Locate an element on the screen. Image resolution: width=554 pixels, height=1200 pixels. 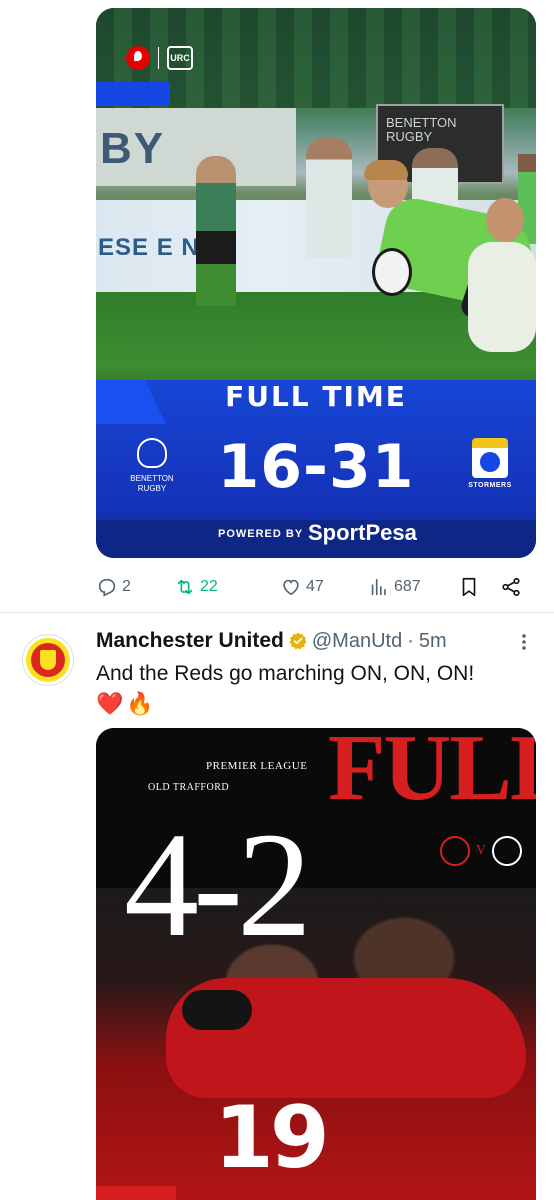
tweet-divider is located at coordinates (277, 612).